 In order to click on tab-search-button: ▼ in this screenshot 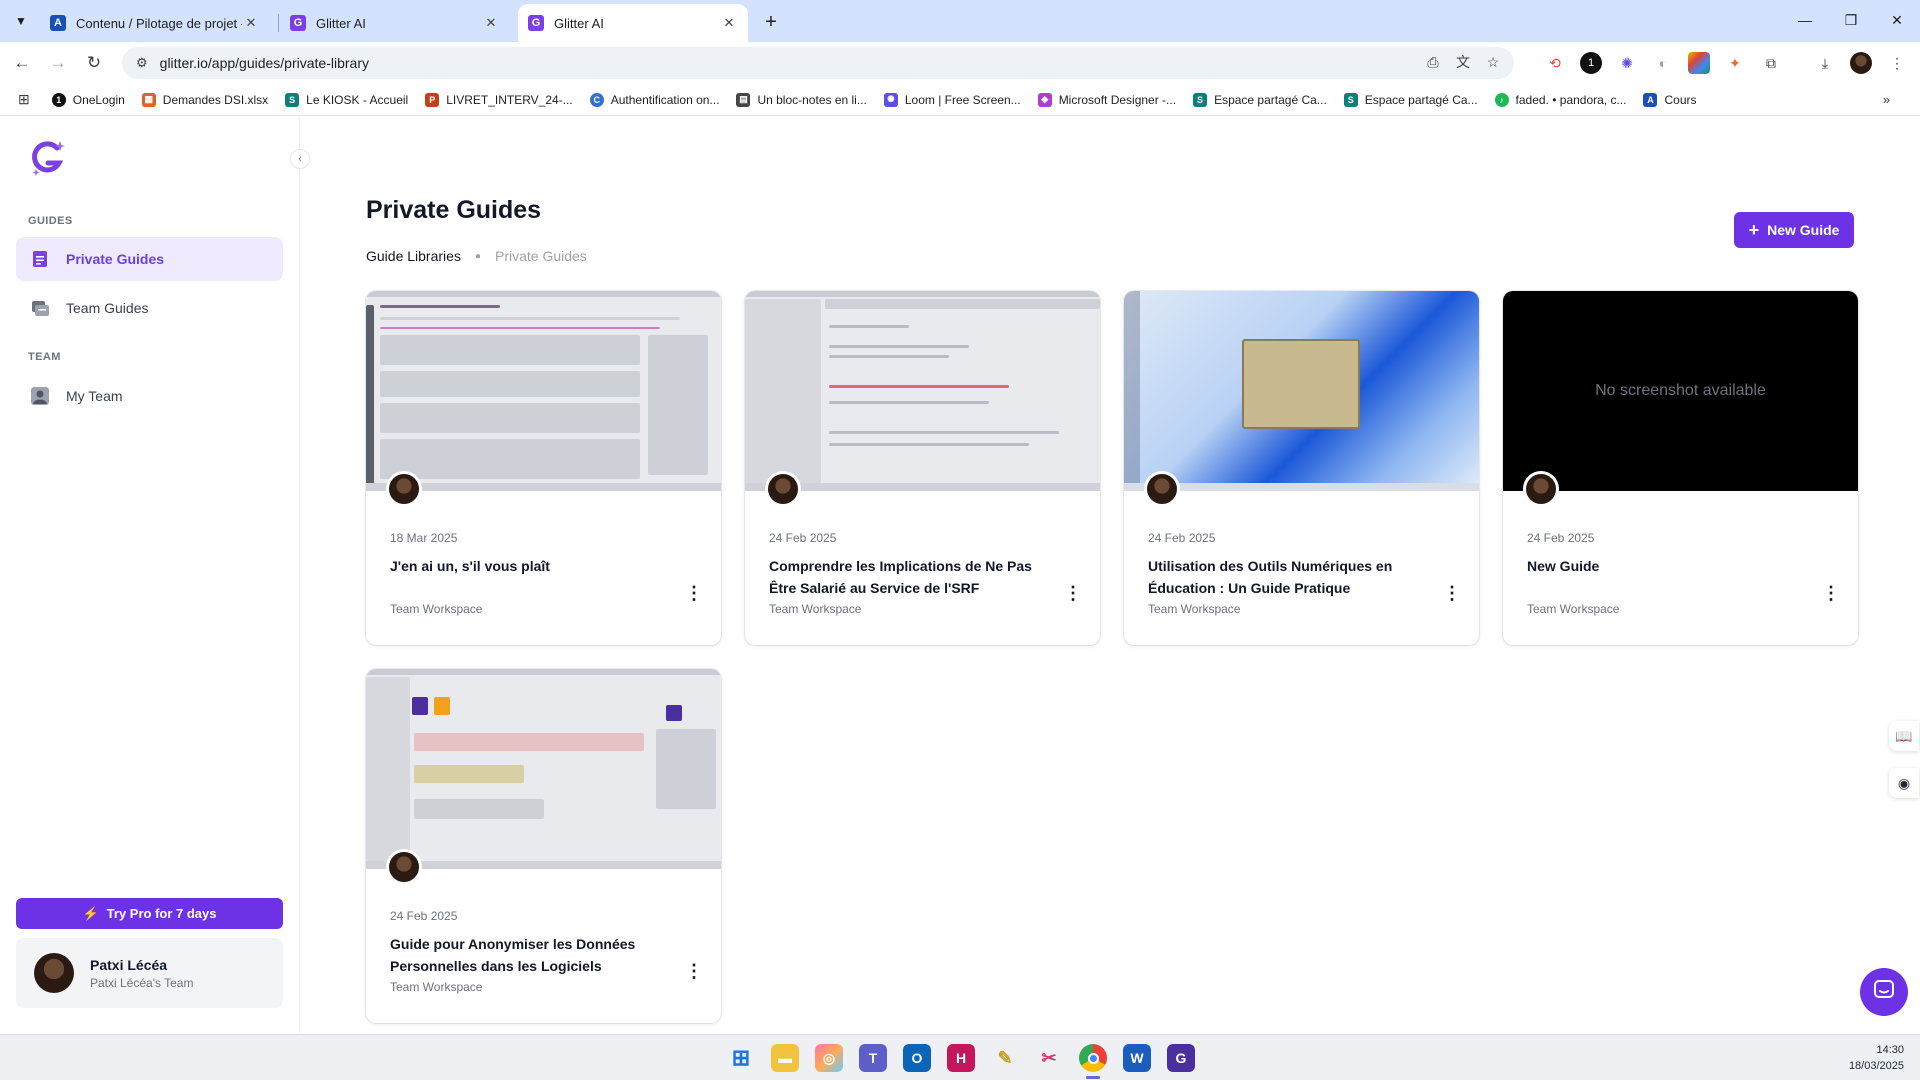, I will do `click(21, 21)`.